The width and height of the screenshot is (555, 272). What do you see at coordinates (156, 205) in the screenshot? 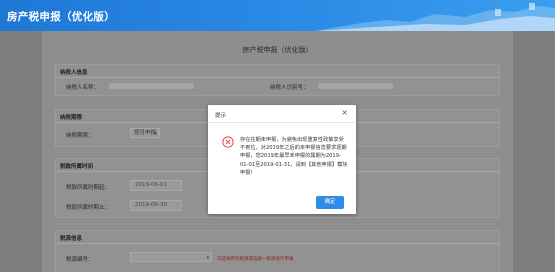
I see `tax-period-end-input: 2019-06-30` at bounding box center [156, 205].